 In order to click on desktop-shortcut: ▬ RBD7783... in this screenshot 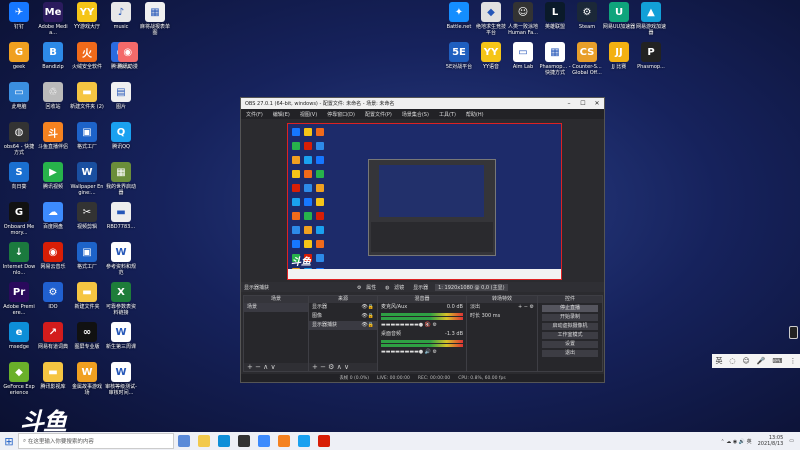, I will do `click(121, 216)`.